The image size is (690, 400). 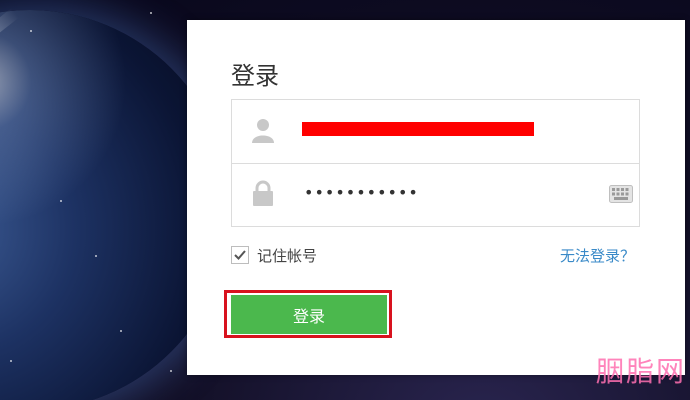 What do you see at coordinates (263, 193) in the screenshot?
I see `lock-icon` at bounding box center [263, 193].